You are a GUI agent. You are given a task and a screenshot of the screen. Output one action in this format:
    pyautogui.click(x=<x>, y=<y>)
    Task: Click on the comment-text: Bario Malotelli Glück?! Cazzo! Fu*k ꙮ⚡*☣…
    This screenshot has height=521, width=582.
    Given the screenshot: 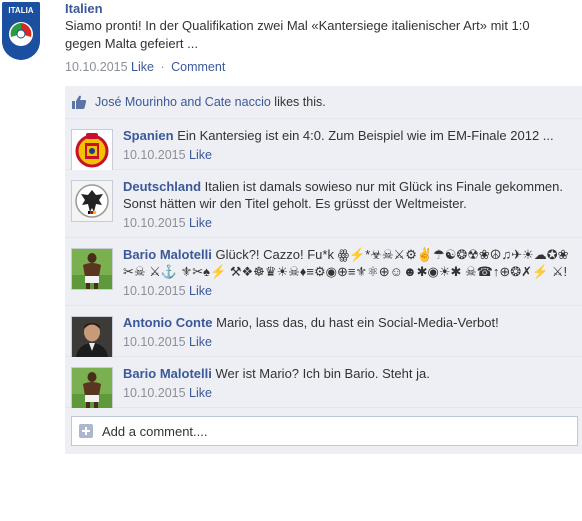 What is the action you would take?
    pyautogui.click(x=348, y=263)
    